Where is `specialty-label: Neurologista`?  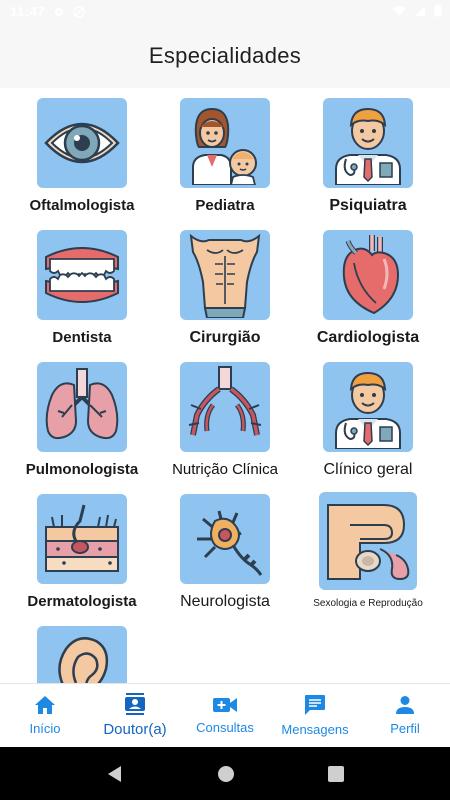 specialty-label: Neurologista is located at coordinates (225, 601).